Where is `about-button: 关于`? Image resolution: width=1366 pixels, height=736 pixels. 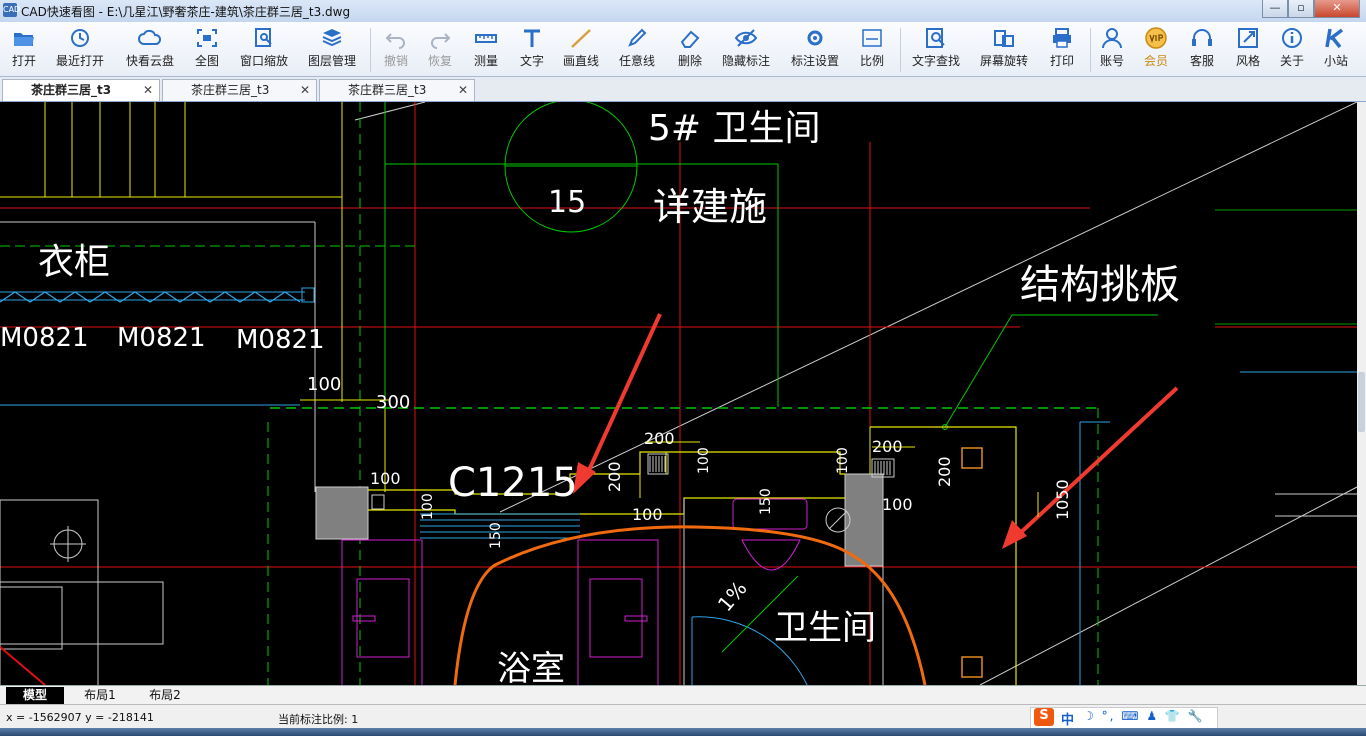
about-button: 关于 is located at coordinates (1292, 50).